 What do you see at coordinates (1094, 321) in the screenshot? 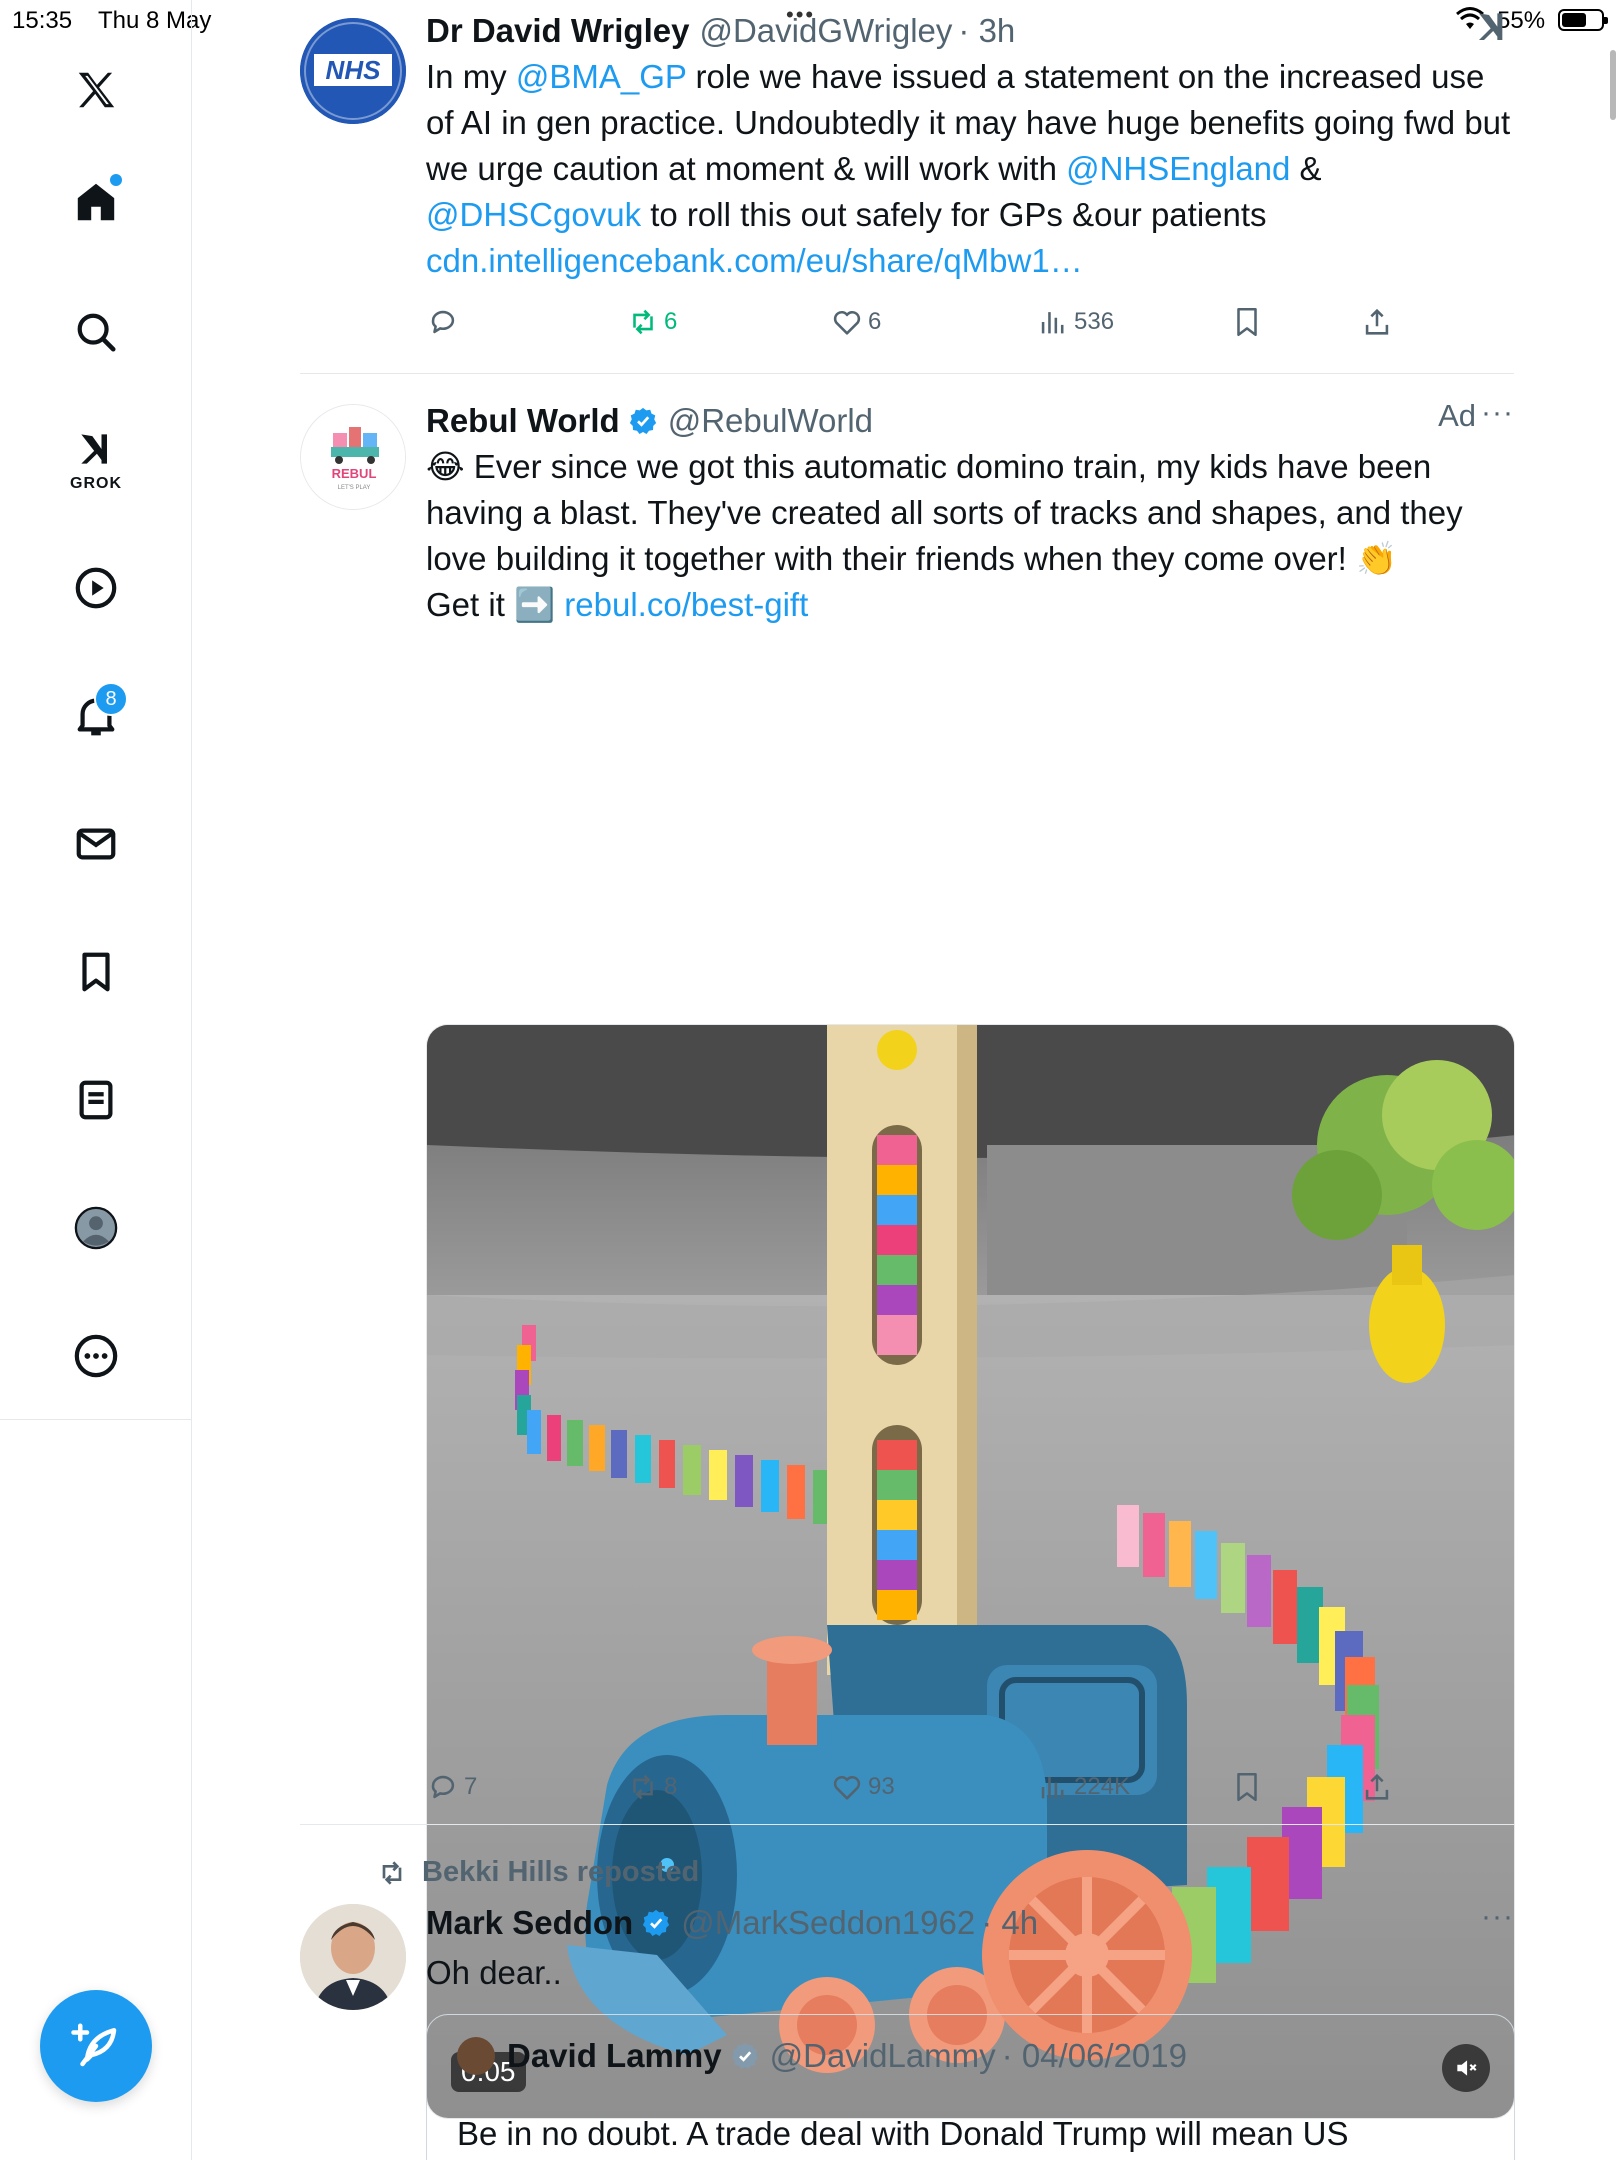
I see `views-count: 536` at bounding box center [1094, 321].